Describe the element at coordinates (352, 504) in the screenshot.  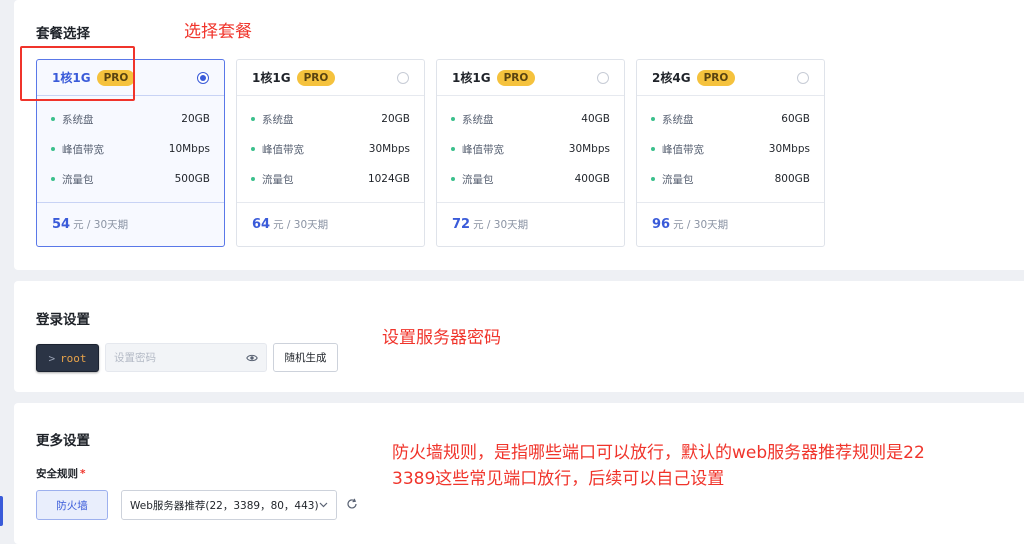
I see `refresh-icon` at that location.